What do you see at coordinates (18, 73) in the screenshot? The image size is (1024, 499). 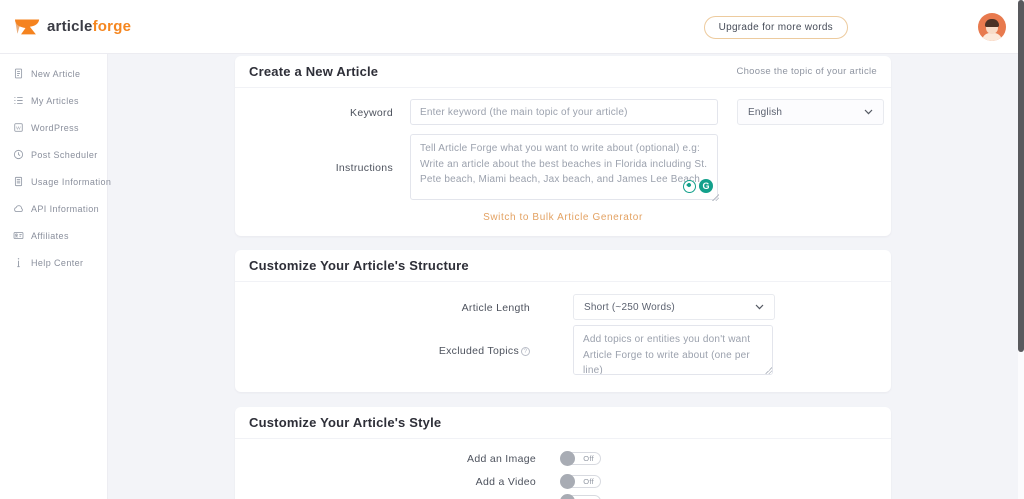 I see `new-article-icon` at bounding box center [18, 73].